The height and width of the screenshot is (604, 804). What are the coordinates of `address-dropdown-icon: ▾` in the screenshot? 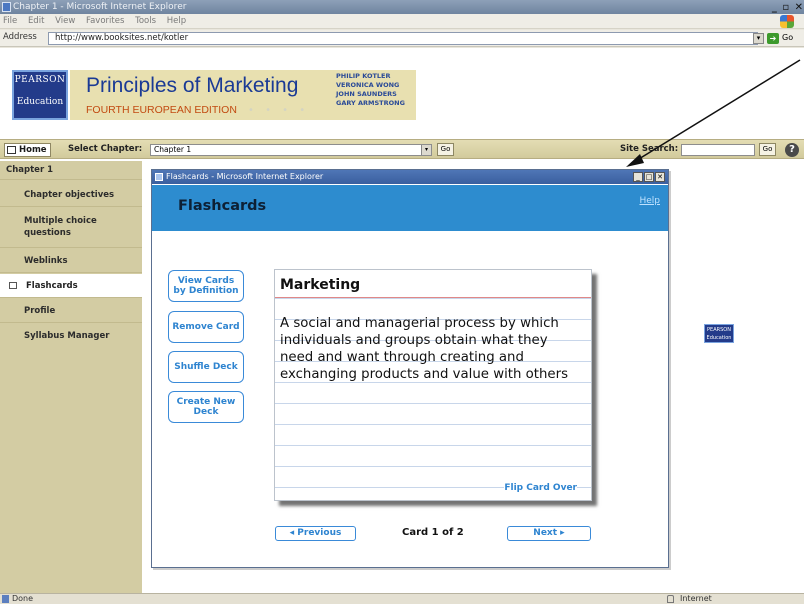 It's located at (758, 38).